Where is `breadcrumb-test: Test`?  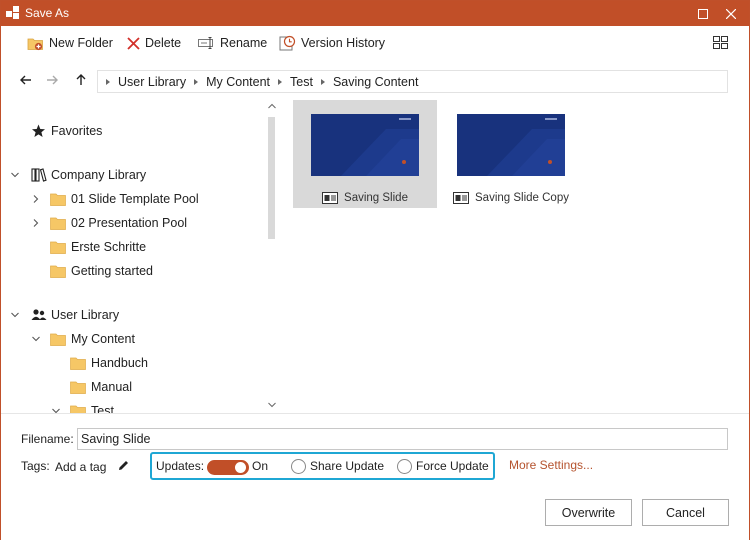 breadcrumb-test: Test is located at coordinates (301, 82).